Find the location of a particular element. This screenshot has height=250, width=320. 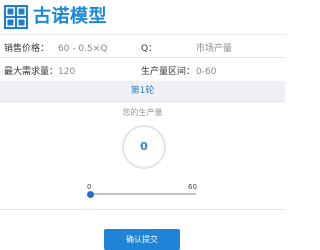

q-value: 市场产量 is located at coordinates (214, 49).